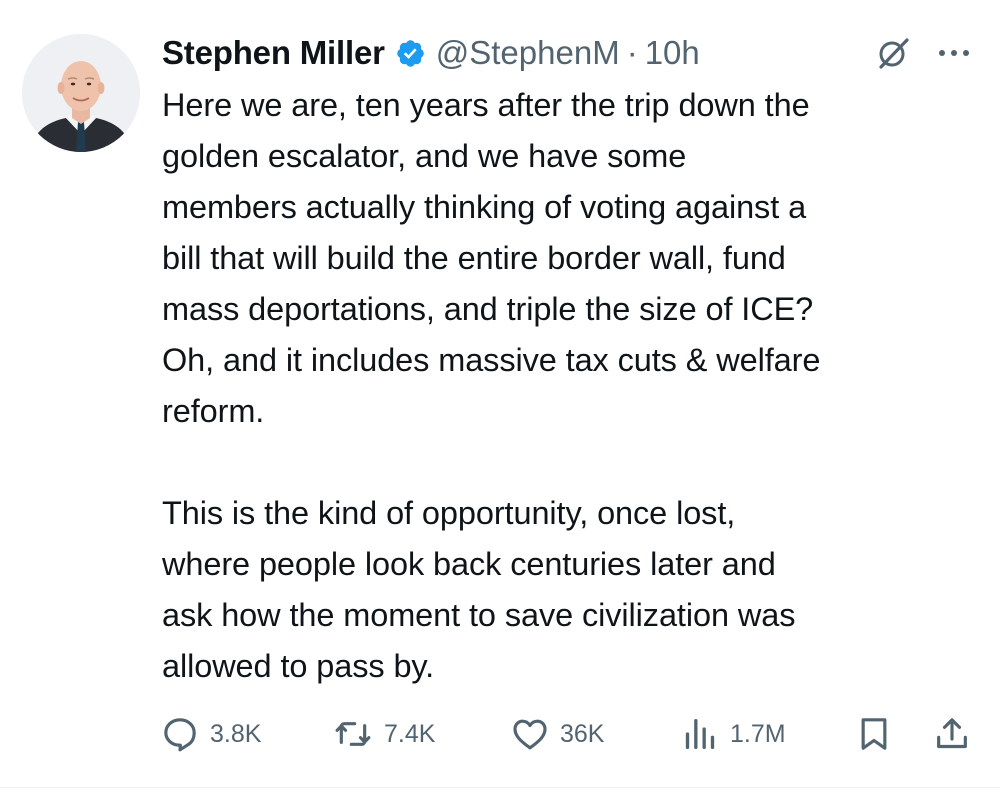 The width and height of the screenshot is (1000, 798). What do you see at coordinates (353, 734) in the screenshot?
I see `repost-icon` at bounding box center [353, 734].